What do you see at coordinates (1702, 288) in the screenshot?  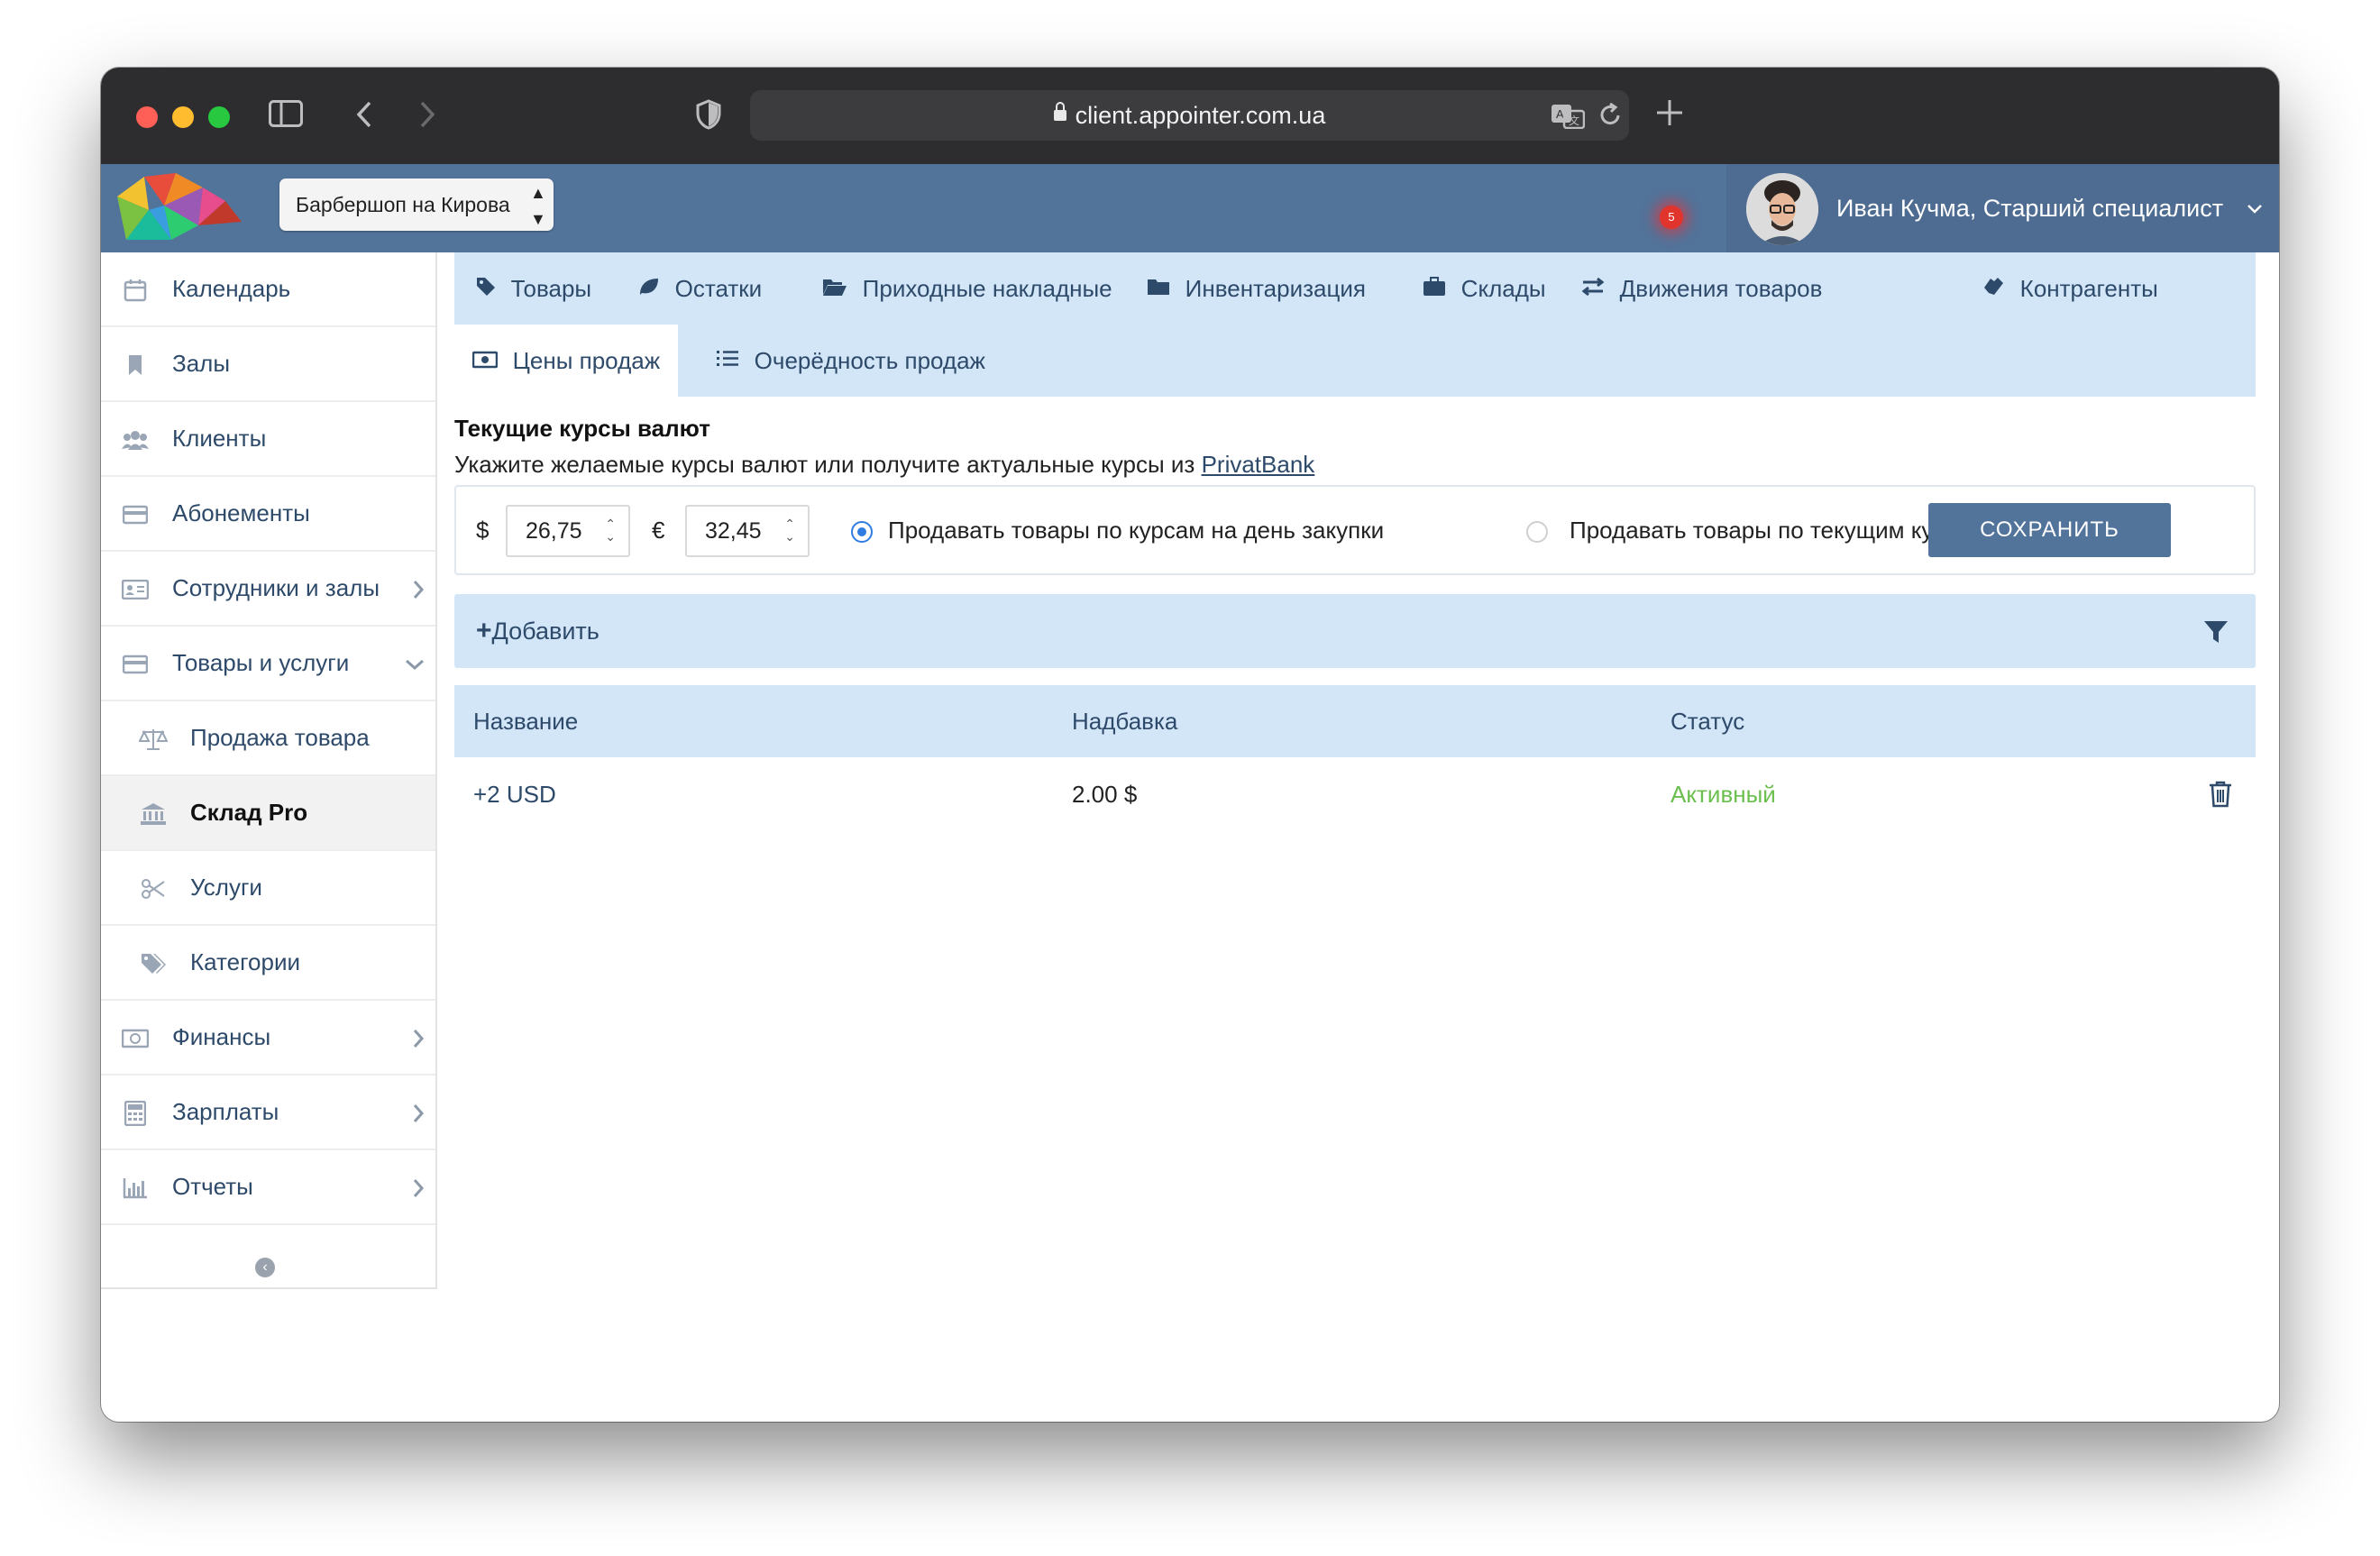 I see `tab-movements: Движения товаров` at bounding box center [1702, 288].